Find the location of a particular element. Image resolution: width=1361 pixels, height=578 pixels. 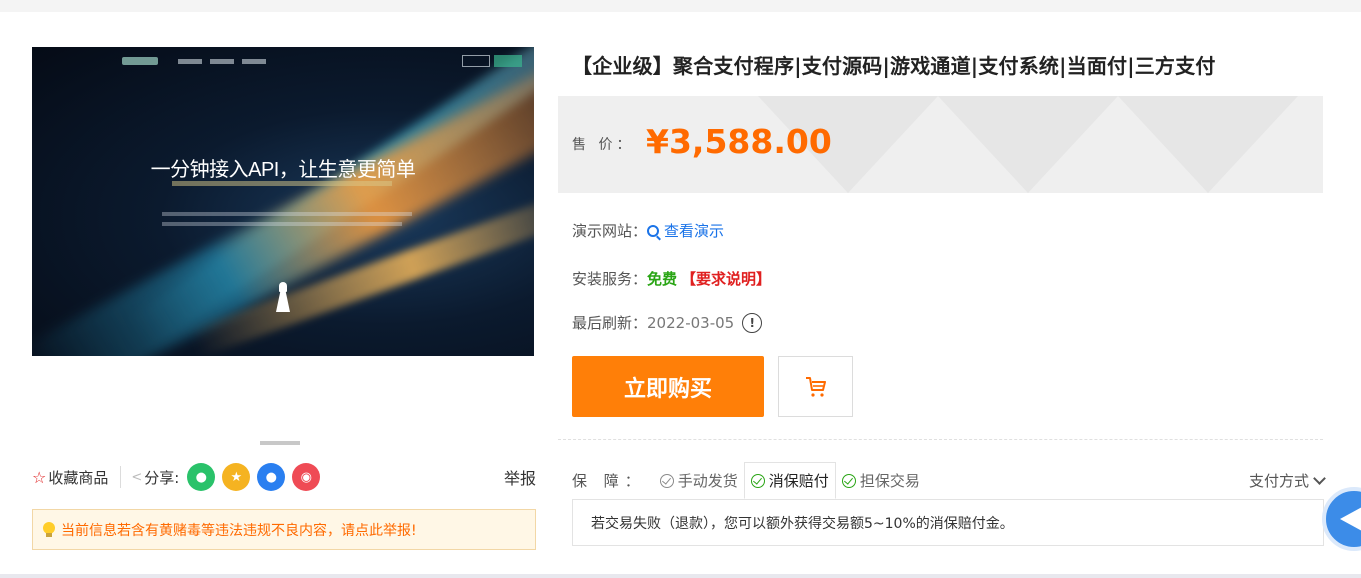

share-label: 分享: is located at coordinates (162, 477).